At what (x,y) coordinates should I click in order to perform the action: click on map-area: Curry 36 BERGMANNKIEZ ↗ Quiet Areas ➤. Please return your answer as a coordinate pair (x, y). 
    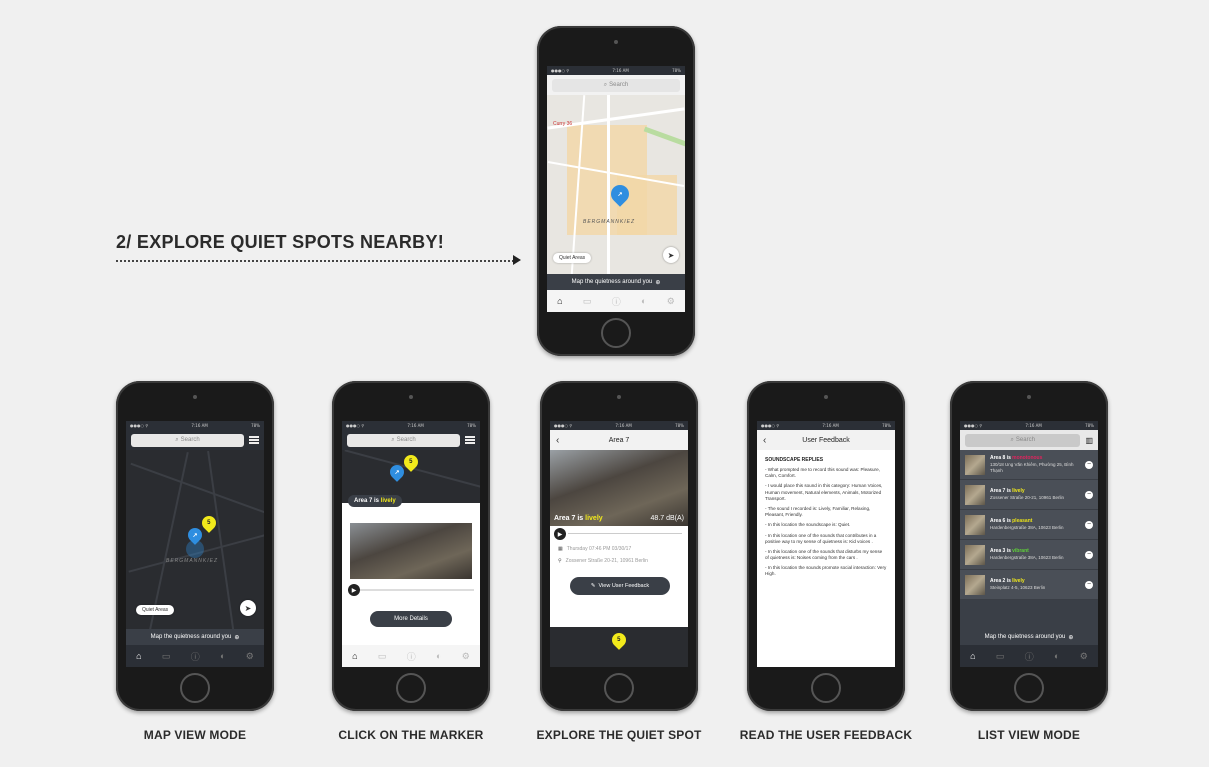
    Looking at the image, I should click on (616, 184).